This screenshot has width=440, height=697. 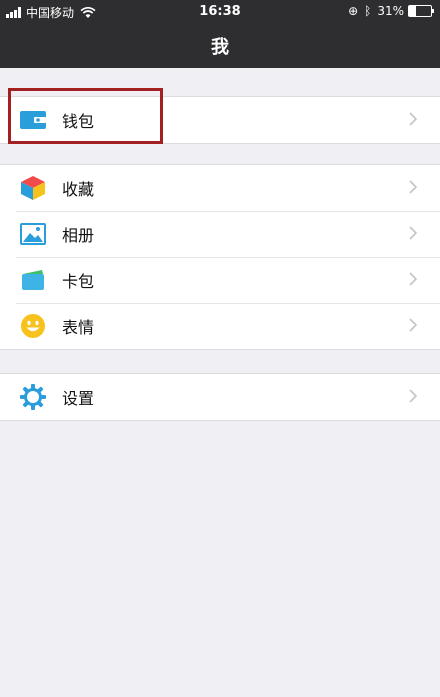 What do you see at coordinates (78, 189) in the screenshot?
I see `menu-item-label: 收藏` at bounding box center [78, 189].